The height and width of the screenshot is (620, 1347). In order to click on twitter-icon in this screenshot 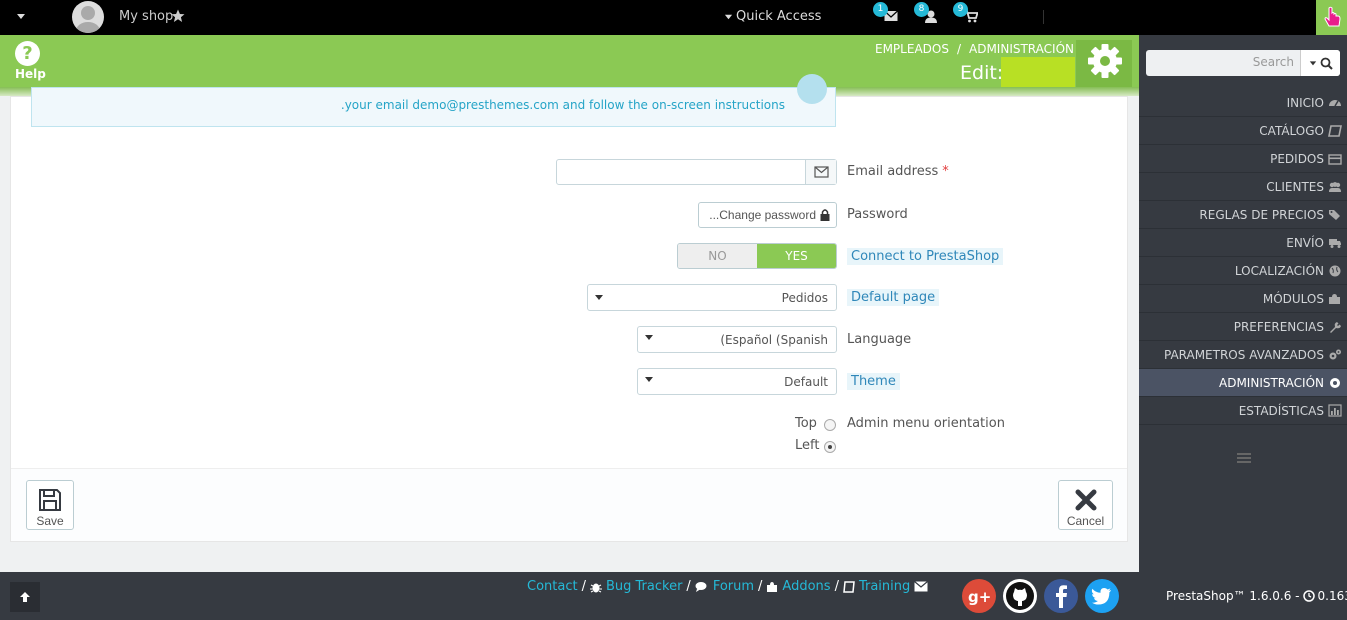, I will do `click(1102, 596)`.